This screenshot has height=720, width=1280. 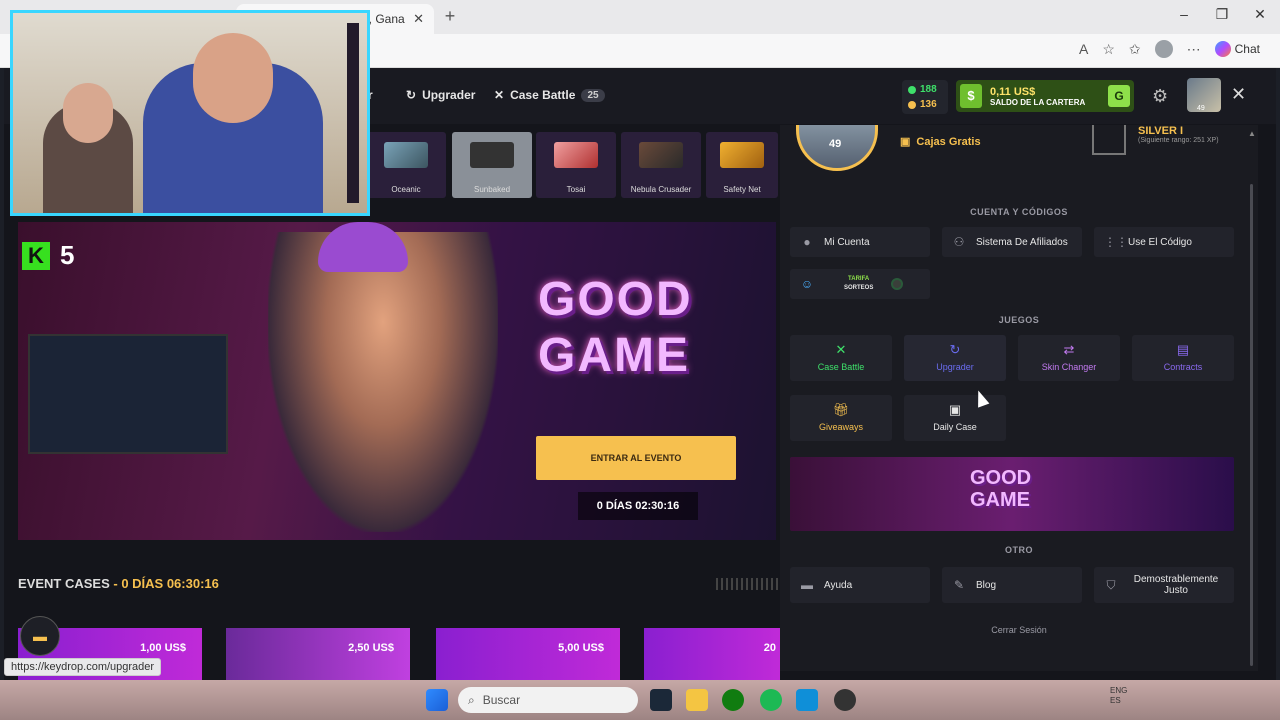 What do you see at coordinates (1194, 49) in the screenshot?
I see `more-icon: ⋯` at bounding box center [1194, 49].